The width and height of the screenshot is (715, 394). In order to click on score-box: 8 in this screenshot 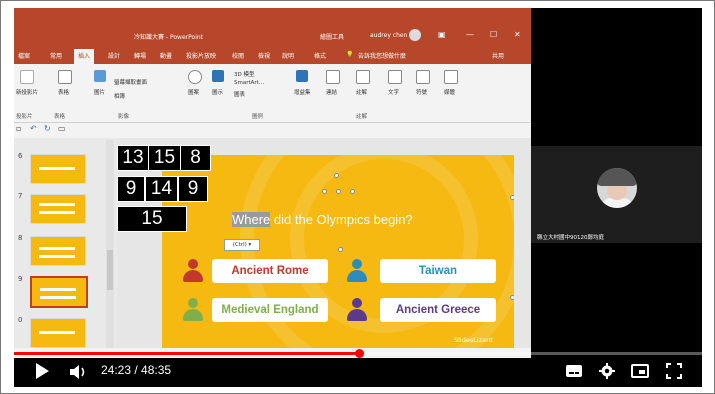, I will do `click(195, 158)`.